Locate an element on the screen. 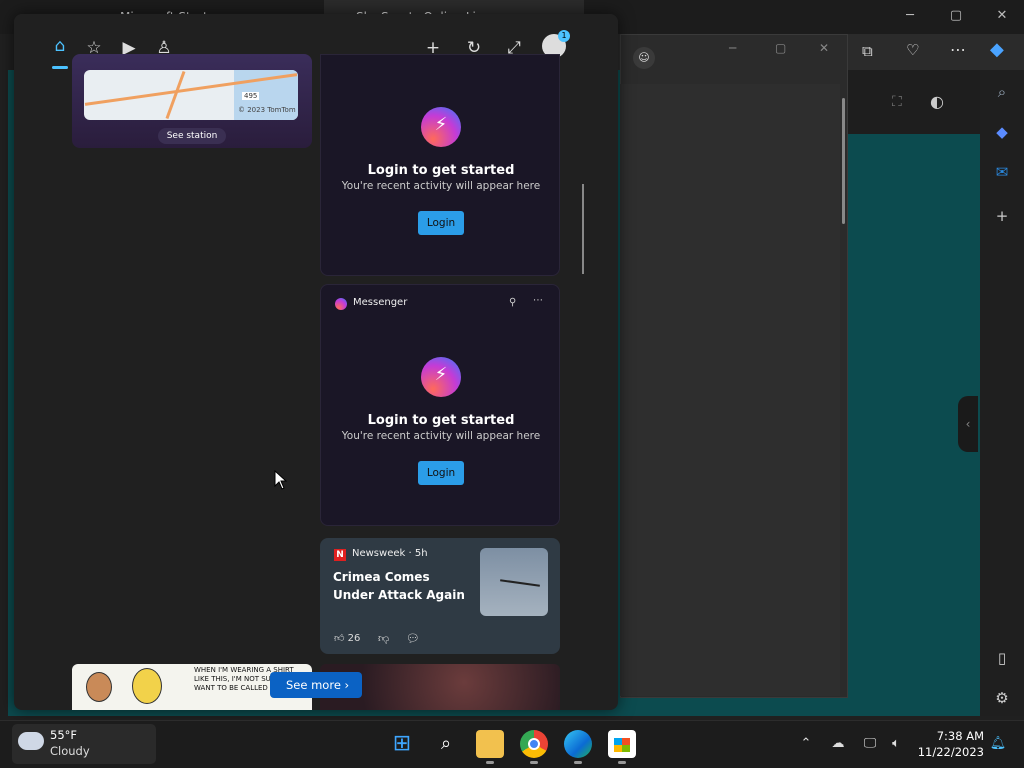 The width and height of the screenshot is (1024, 768). traffic-map-card: 495 © 2023 TomTom See station is located at coordinates (192, 101).